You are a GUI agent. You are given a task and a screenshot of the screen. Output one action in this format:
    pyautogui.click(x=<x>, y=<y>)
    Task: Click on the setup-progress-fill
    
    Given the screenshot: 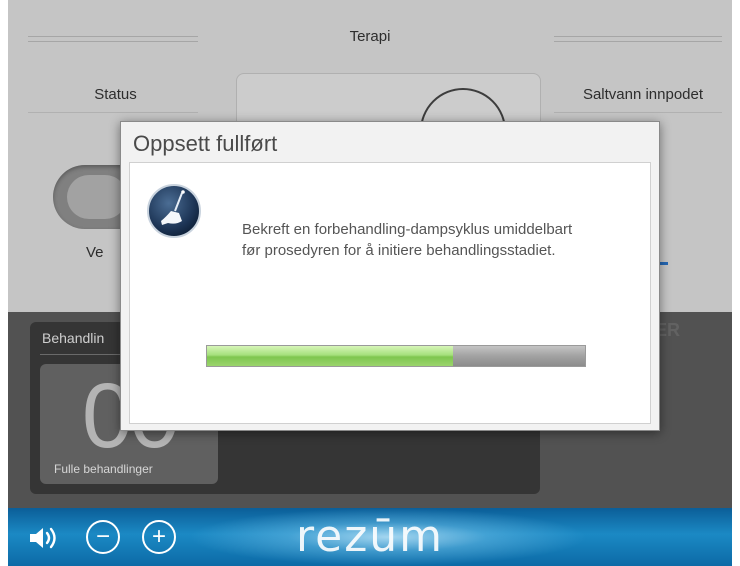 What is the action you would take?
    pyautogui.click(x=330, y=356)
    